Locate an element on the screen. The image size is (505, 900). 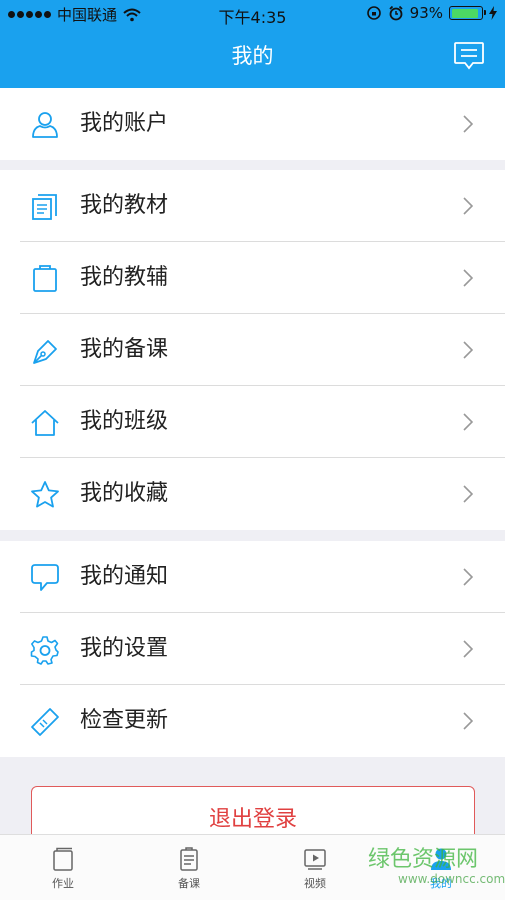
top-bar: 中国联通 下午4:35 93% 我的 is located at coordinates (252, 44).